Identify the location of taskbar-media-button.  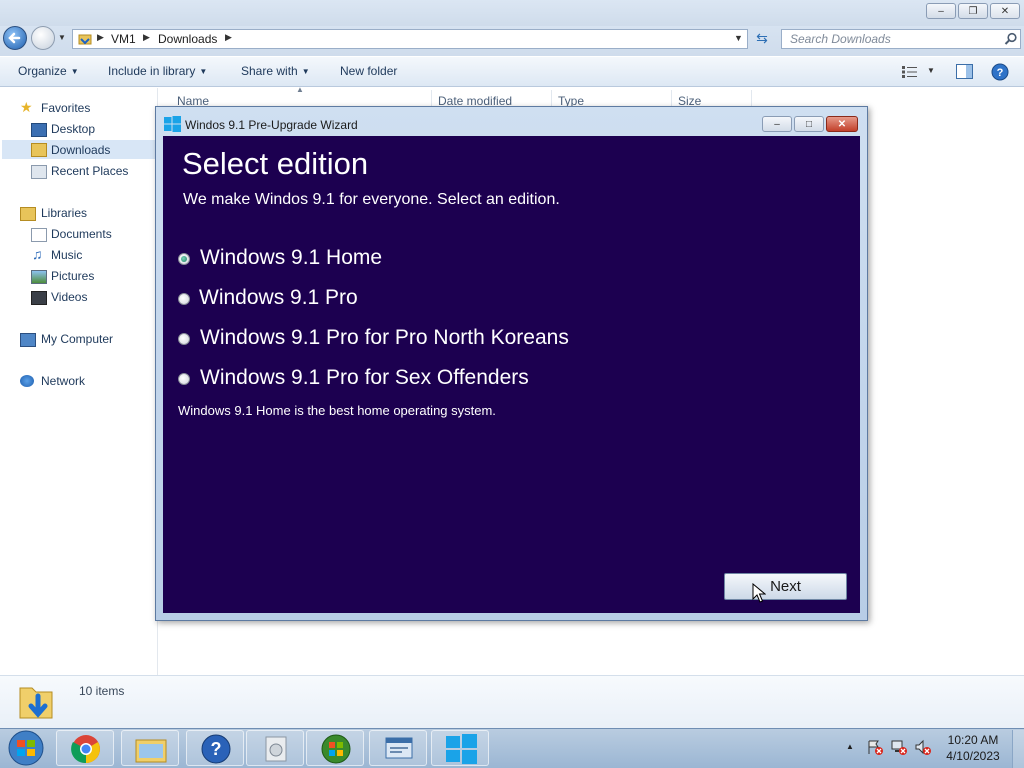
(275, 748).